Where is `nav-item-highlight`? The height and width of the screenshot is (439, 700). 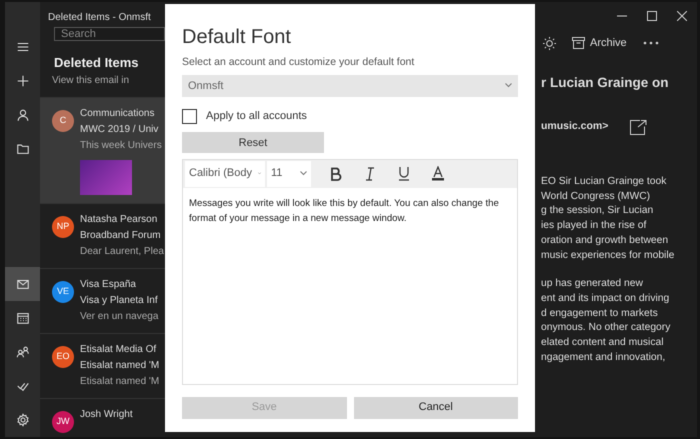 nav-item-highlight is located at coordinates (22, 284).